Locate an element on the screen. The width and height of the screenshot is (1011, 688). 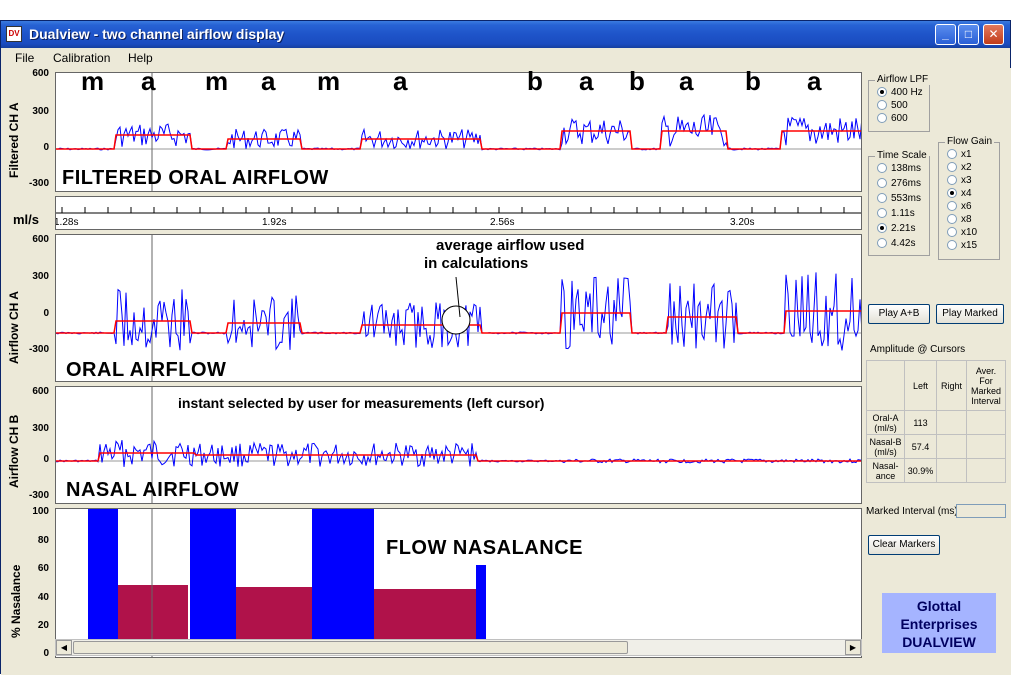
time-tick-label: 2.56s is located at coordinates (502, 222).